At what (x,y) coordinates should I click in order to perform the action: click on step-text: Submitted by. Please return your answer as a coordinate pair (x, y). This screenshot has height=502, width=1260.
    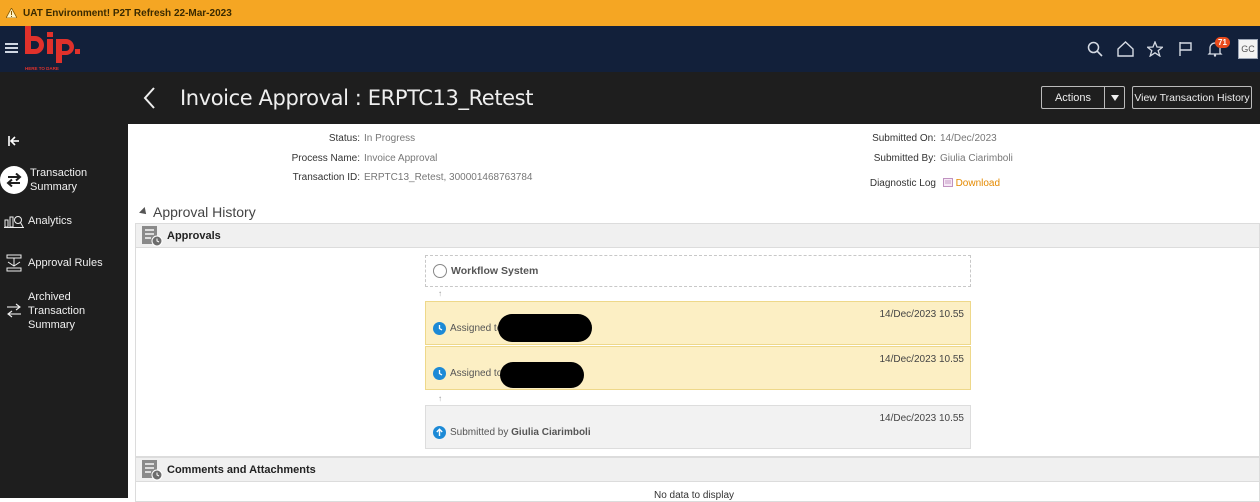
    Looking at the image, I should click on (479, 432).